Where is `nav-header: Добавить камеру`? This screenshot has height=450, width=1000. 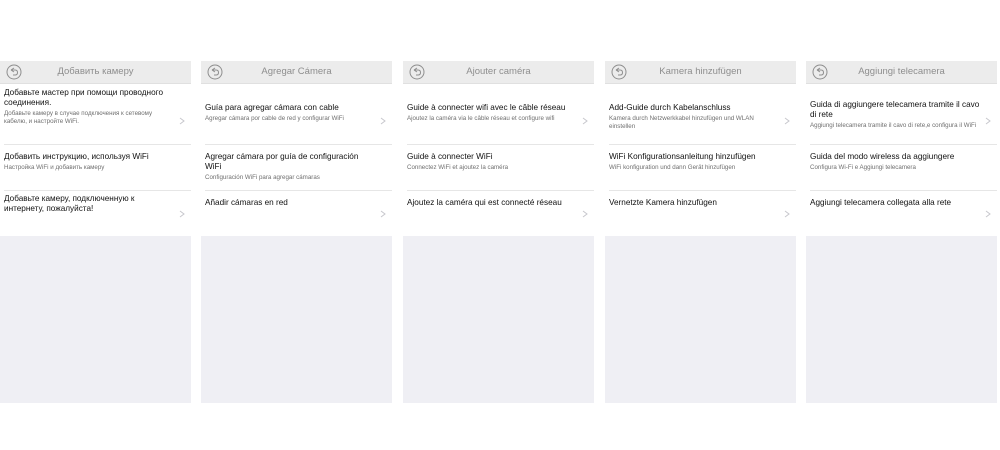 nav-header: Добавить камеру is located at coordinates (95, 72).